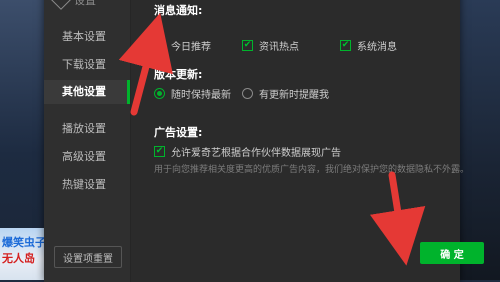 The image size is (500, 282). Describe the element at coordinates (178, 74) in the screenshot. I see `section-title-update: 版本更新:` at that location.